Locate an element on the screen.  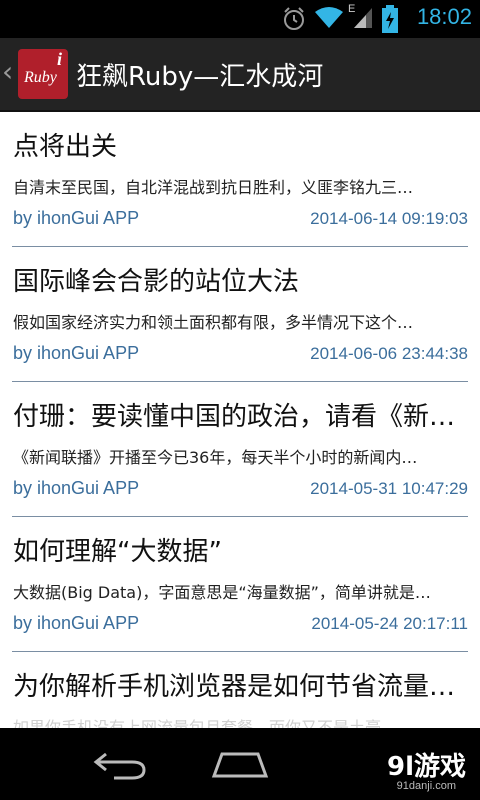
alarm-icon is located at coordinates (294, 18).